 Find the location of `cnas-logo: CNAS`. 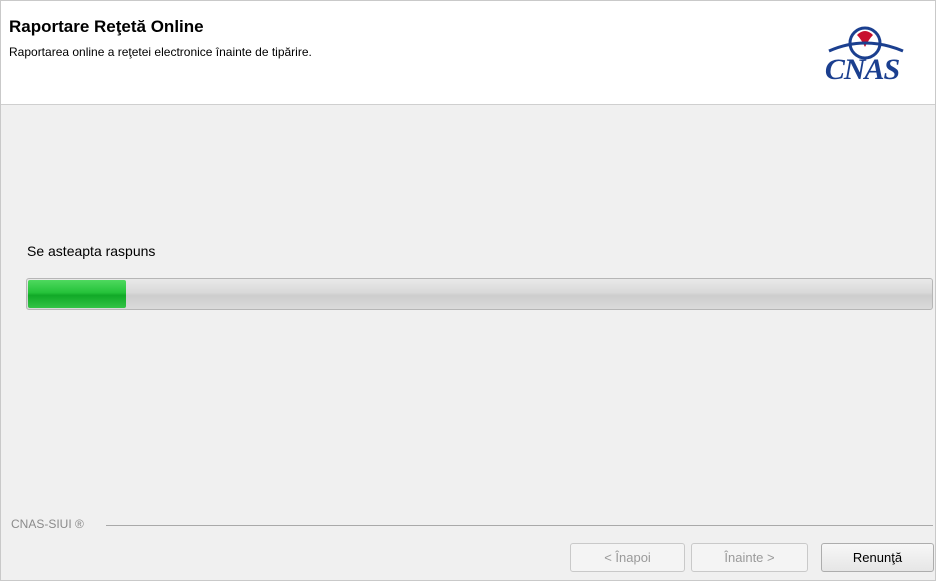

cnas-logo: CNAS is located at coordinates (862, 60).